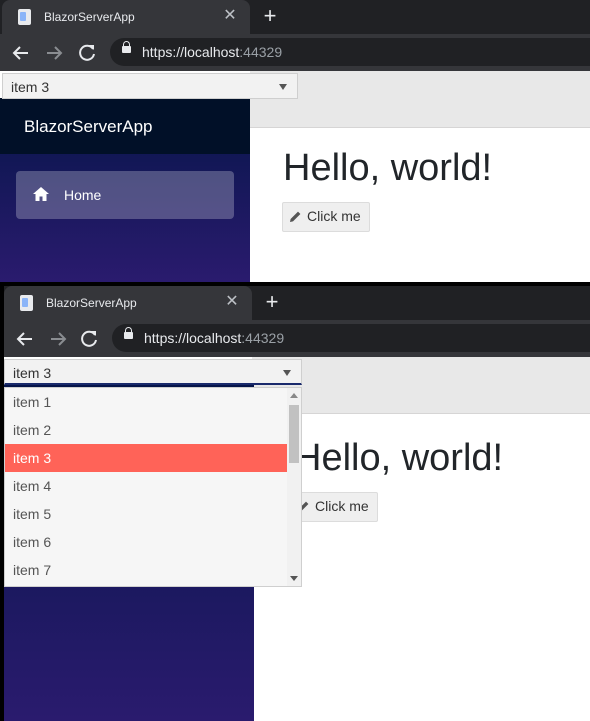 The height and width of the screenshot is (721, 590). Describe the element at coordinates (294, 434) in the screenshot. I see `scroll-thumb` at that location.